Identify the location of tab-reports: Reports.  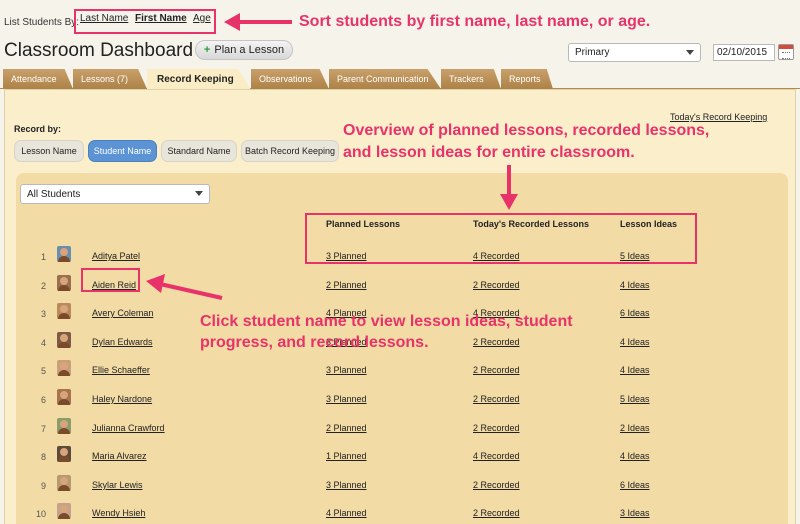
(527, 79).